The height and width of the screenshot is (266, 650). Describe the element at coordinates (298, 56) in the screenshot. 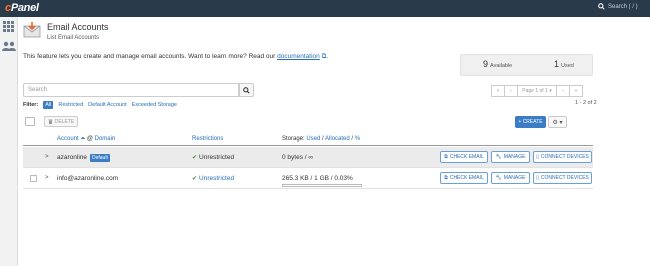

I see `documentation-link: documentation` at that location.